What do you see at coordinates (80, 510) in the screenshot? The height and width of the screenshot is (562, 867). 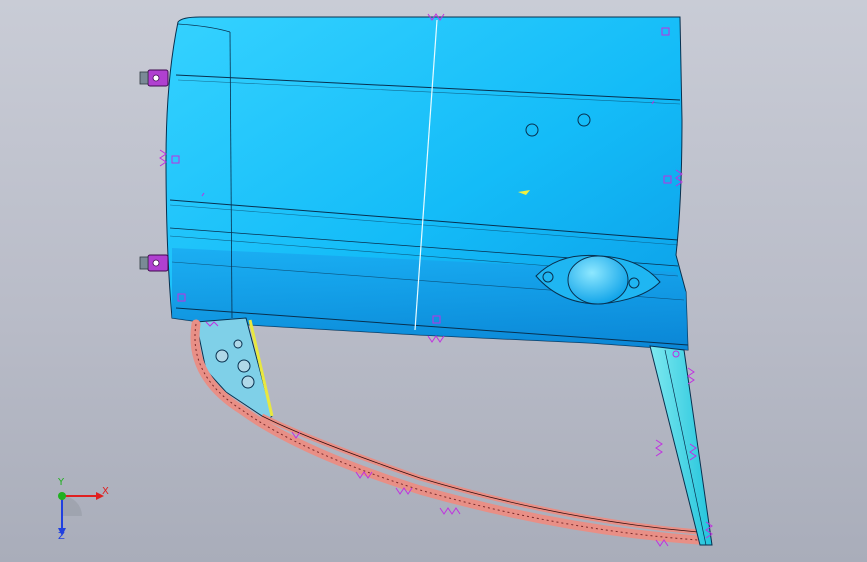 I see `coordinate-triad: X Y Z` at bounding box center [80, 510].